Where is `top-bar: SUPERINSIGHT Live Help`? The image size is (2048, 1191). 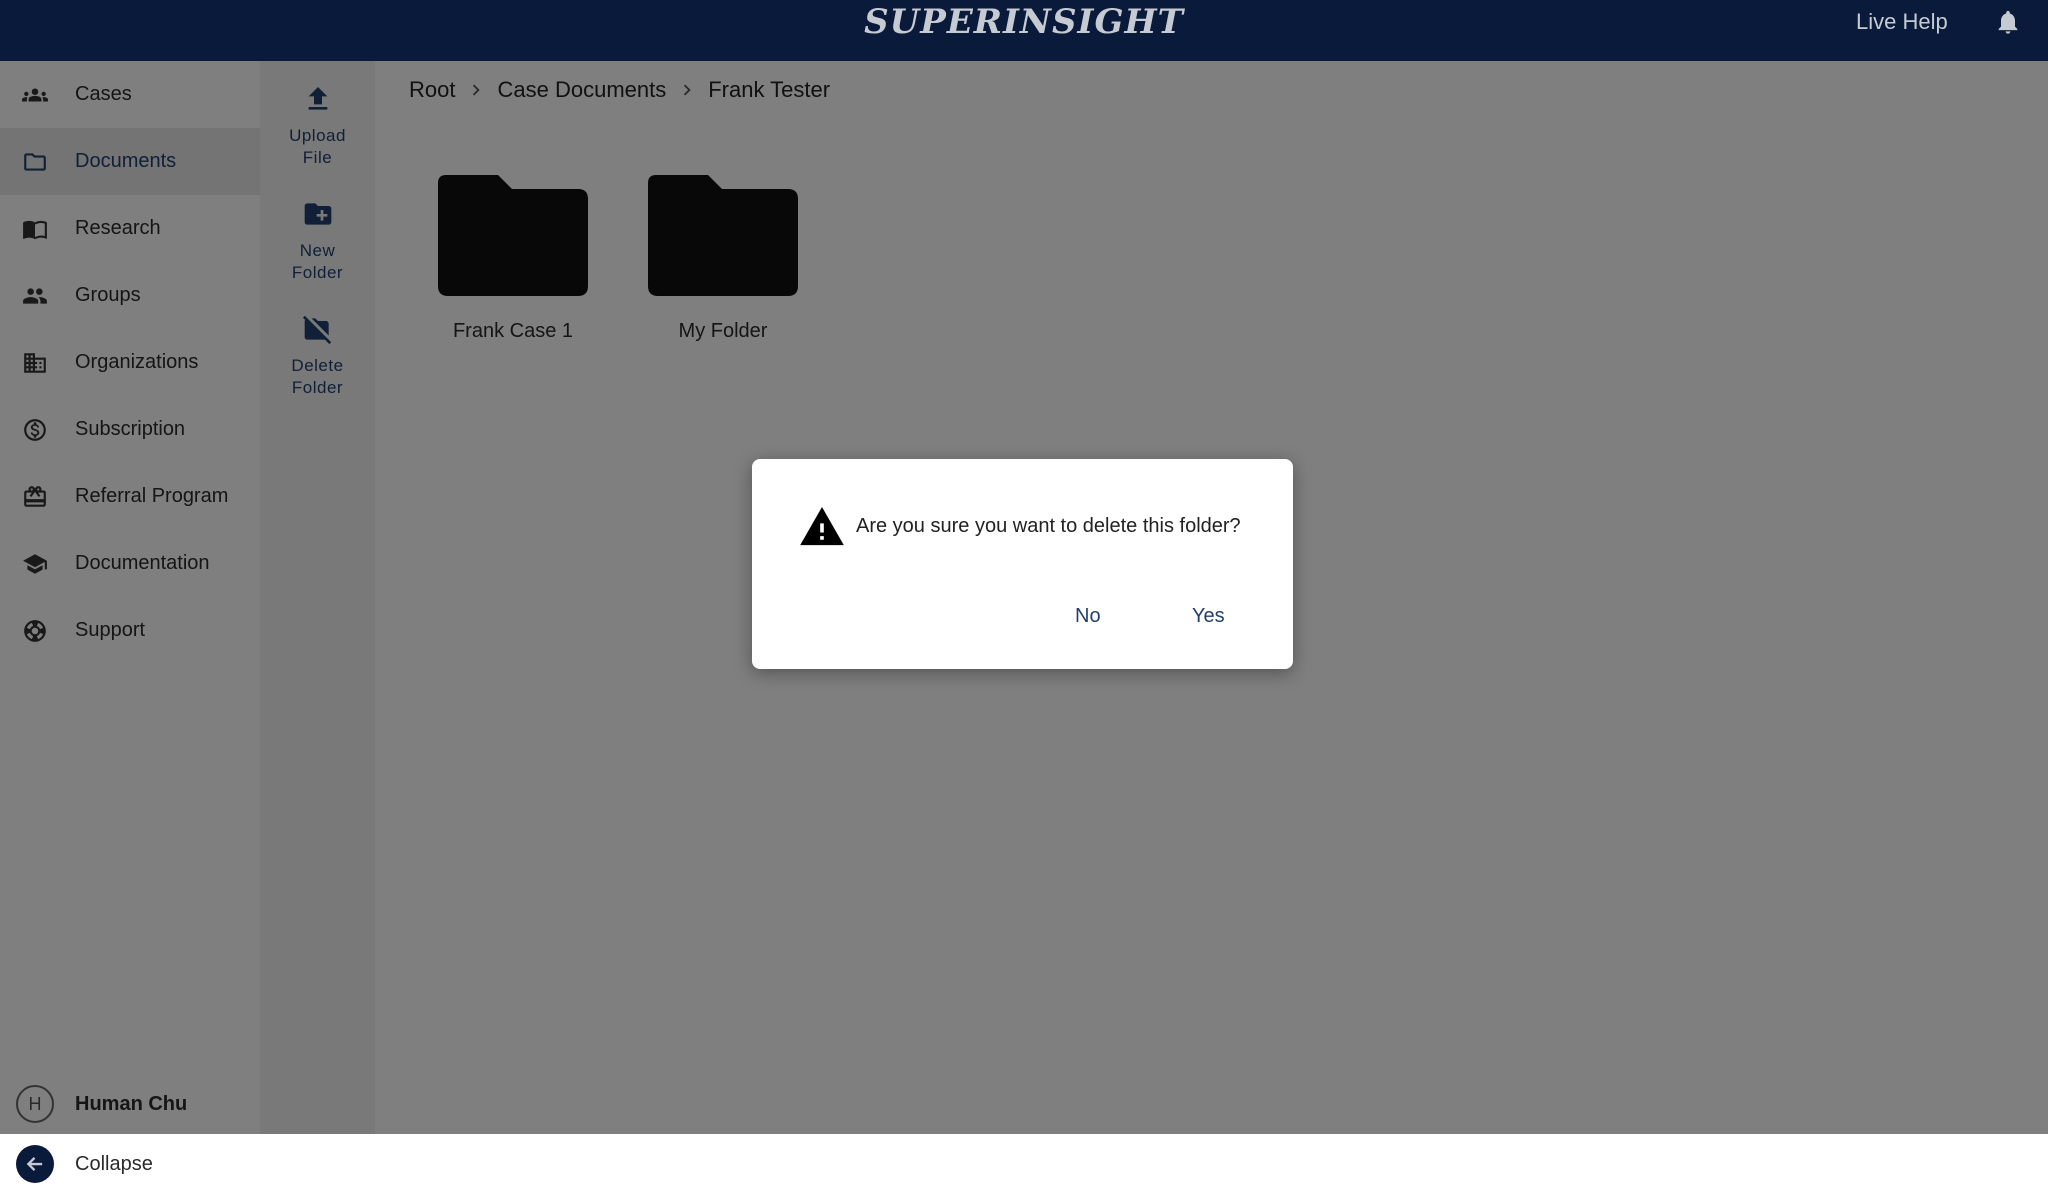 top-bar: SUPERINSIGHT Live Help is located at coordinates (1024, 30).